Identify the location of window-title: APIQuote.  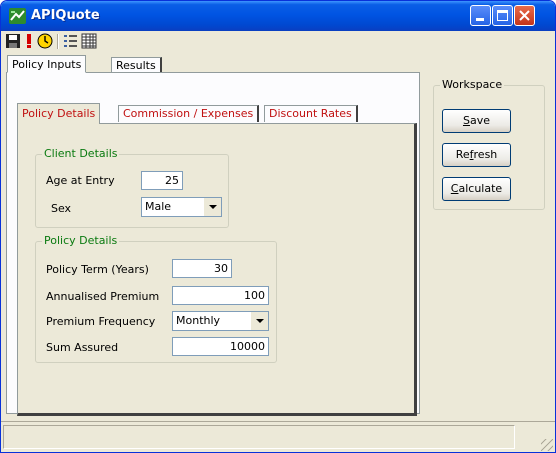
(65, 15).